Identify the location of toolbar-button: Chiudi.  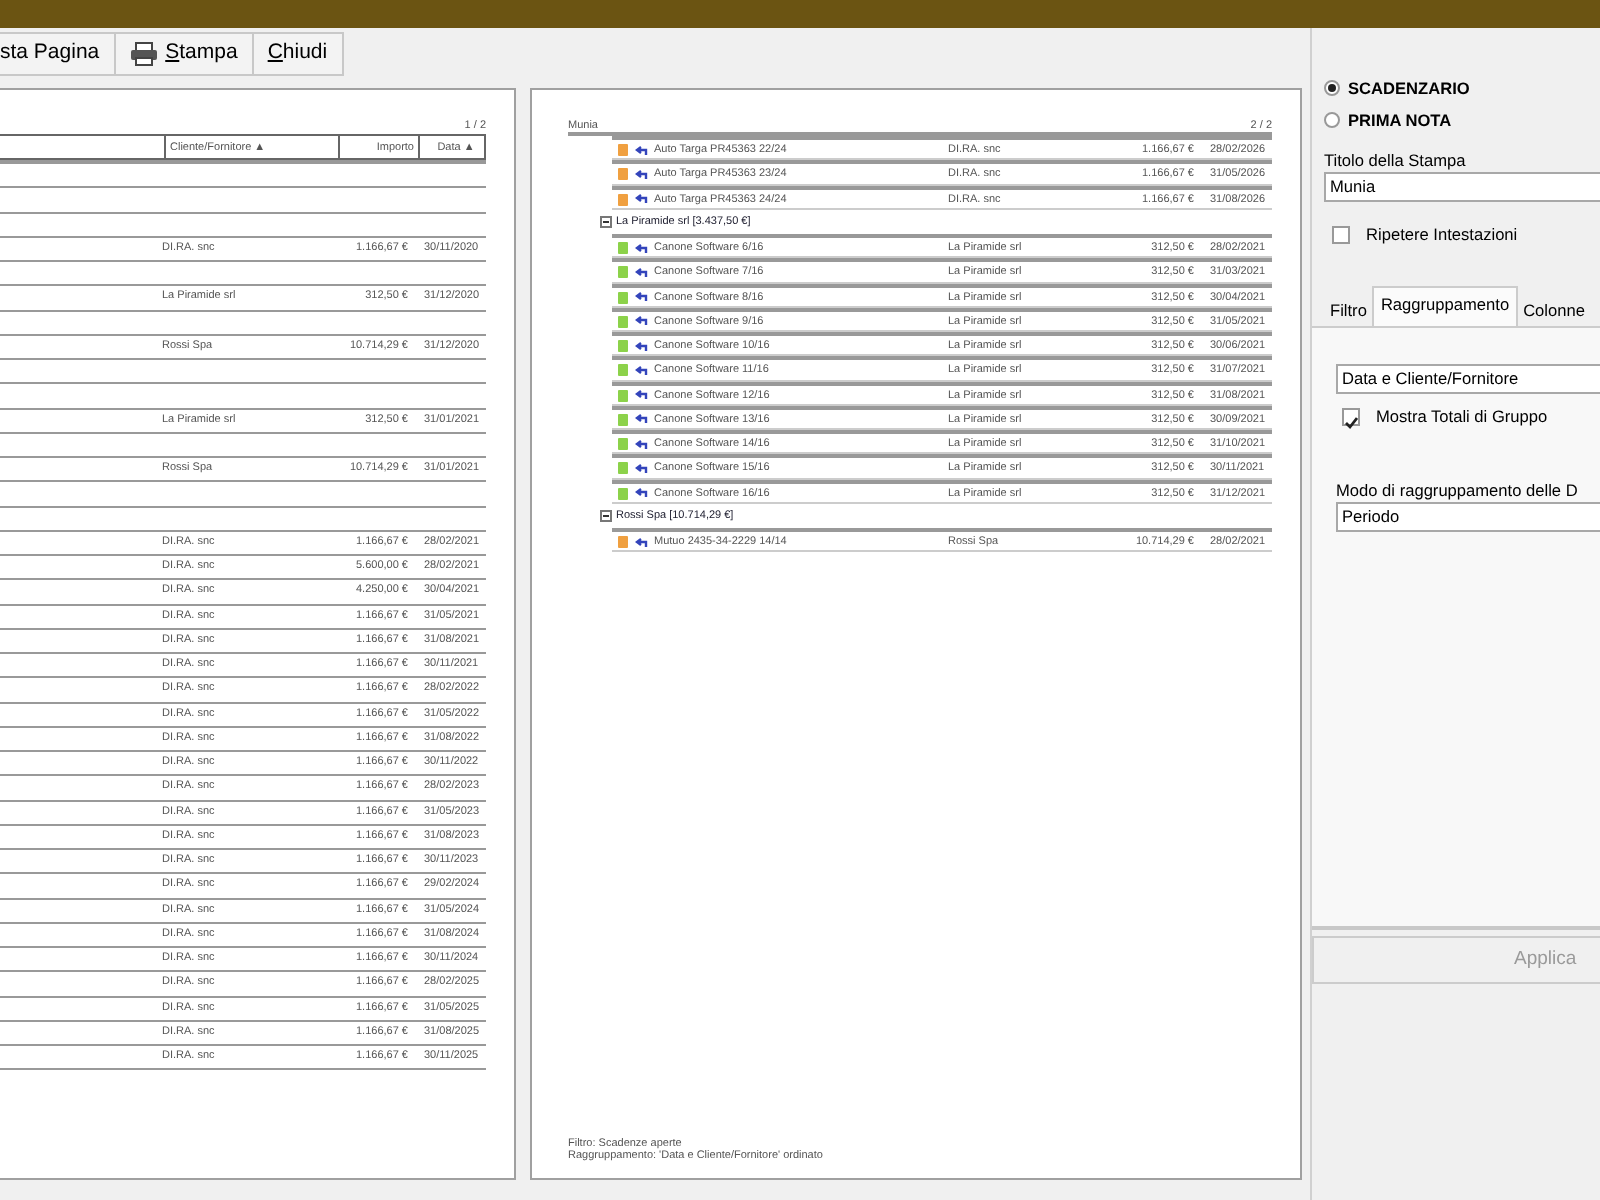
(298, 54).